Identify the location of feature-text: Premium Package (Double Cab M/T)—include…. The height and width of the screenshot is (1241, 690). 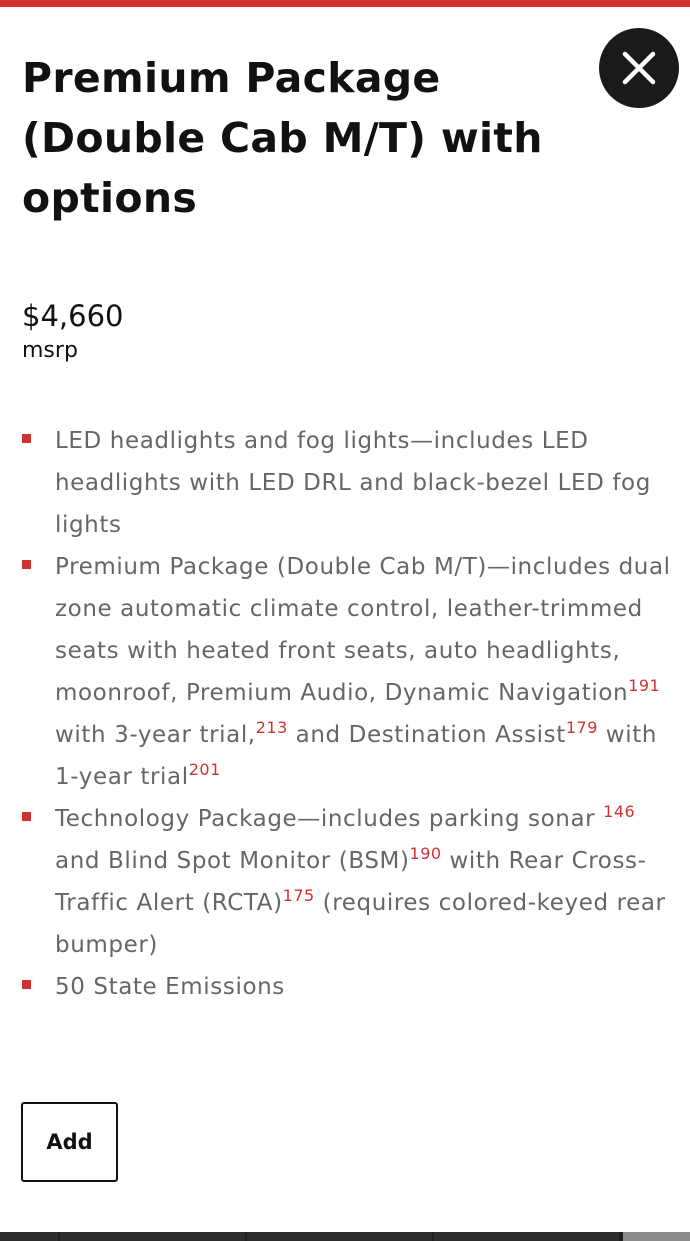
(363, 630).